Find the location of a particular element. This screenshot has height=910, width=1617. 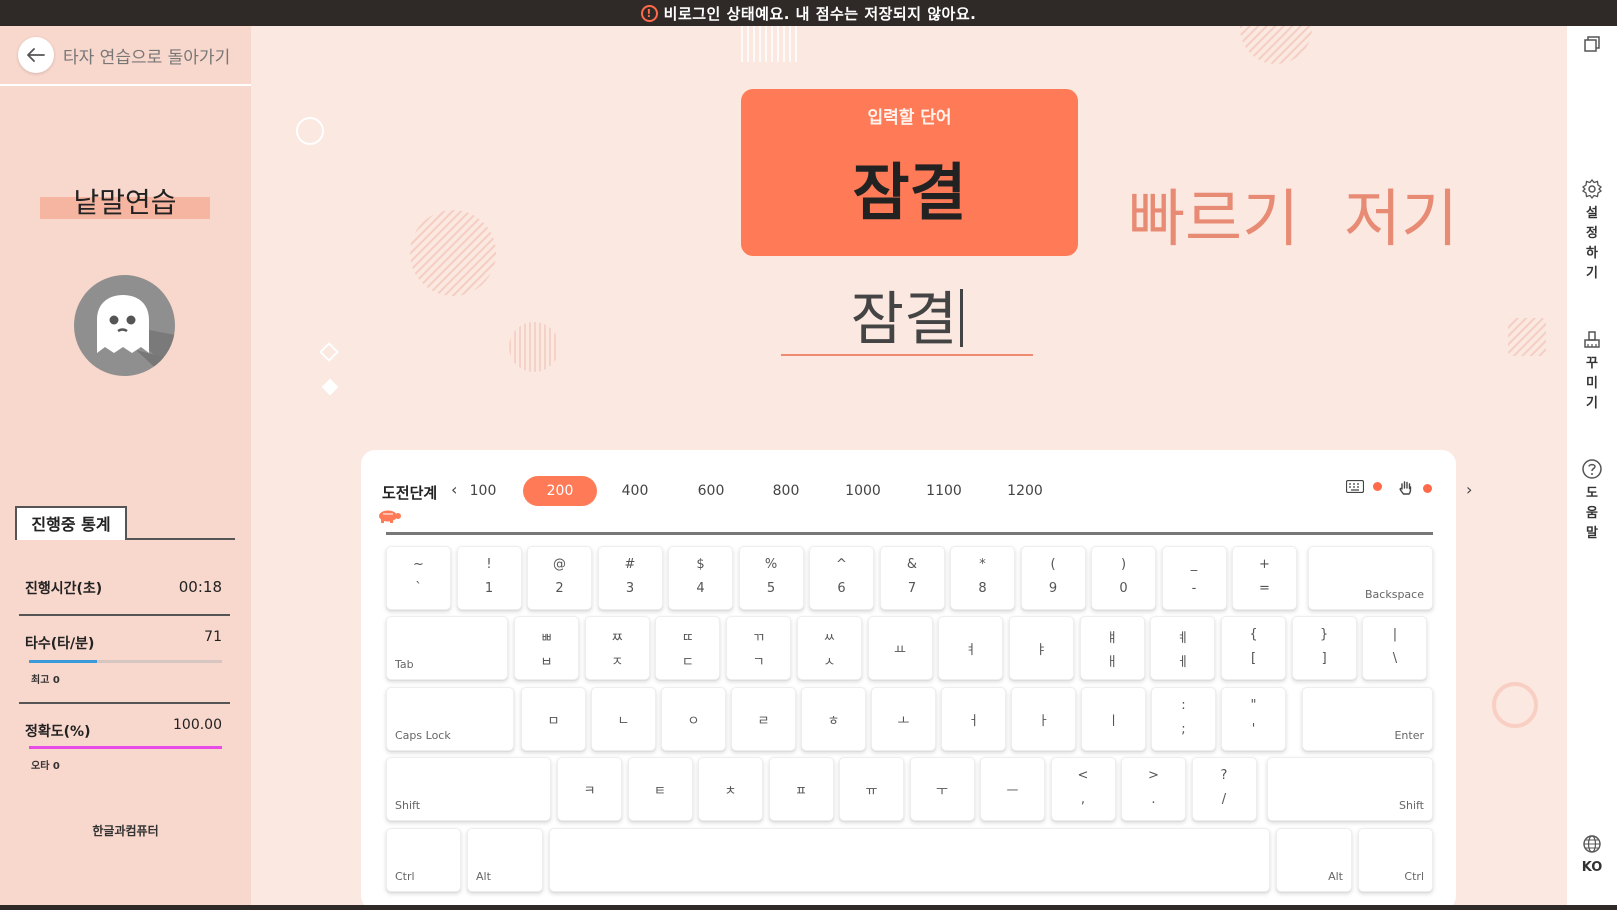

settings-label-1: 설 is located at coordinates (1592, 214).